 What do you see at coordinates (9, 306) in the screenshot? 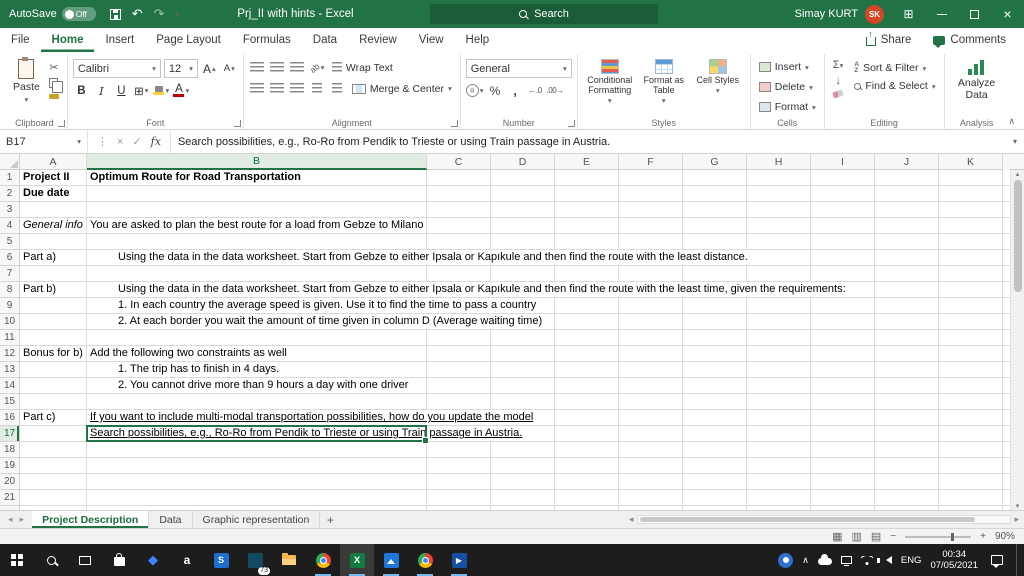
I see `row-header-9: 9` at bounding box center [9, 306].